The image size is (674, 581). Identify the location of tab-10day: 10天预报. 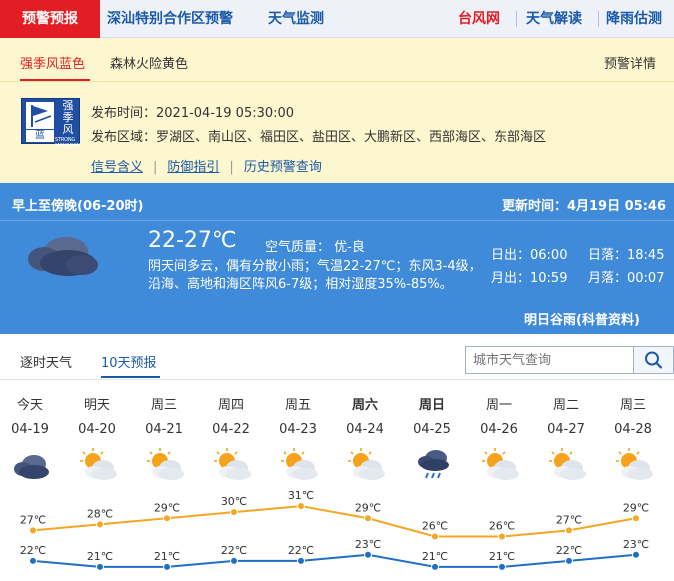
(129, 361).